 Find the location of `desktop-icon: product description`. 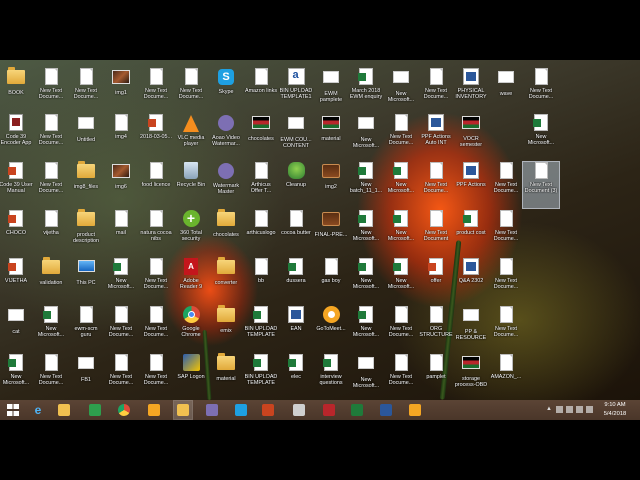

desktop-icon: product description is located at coordinates (86, 232).